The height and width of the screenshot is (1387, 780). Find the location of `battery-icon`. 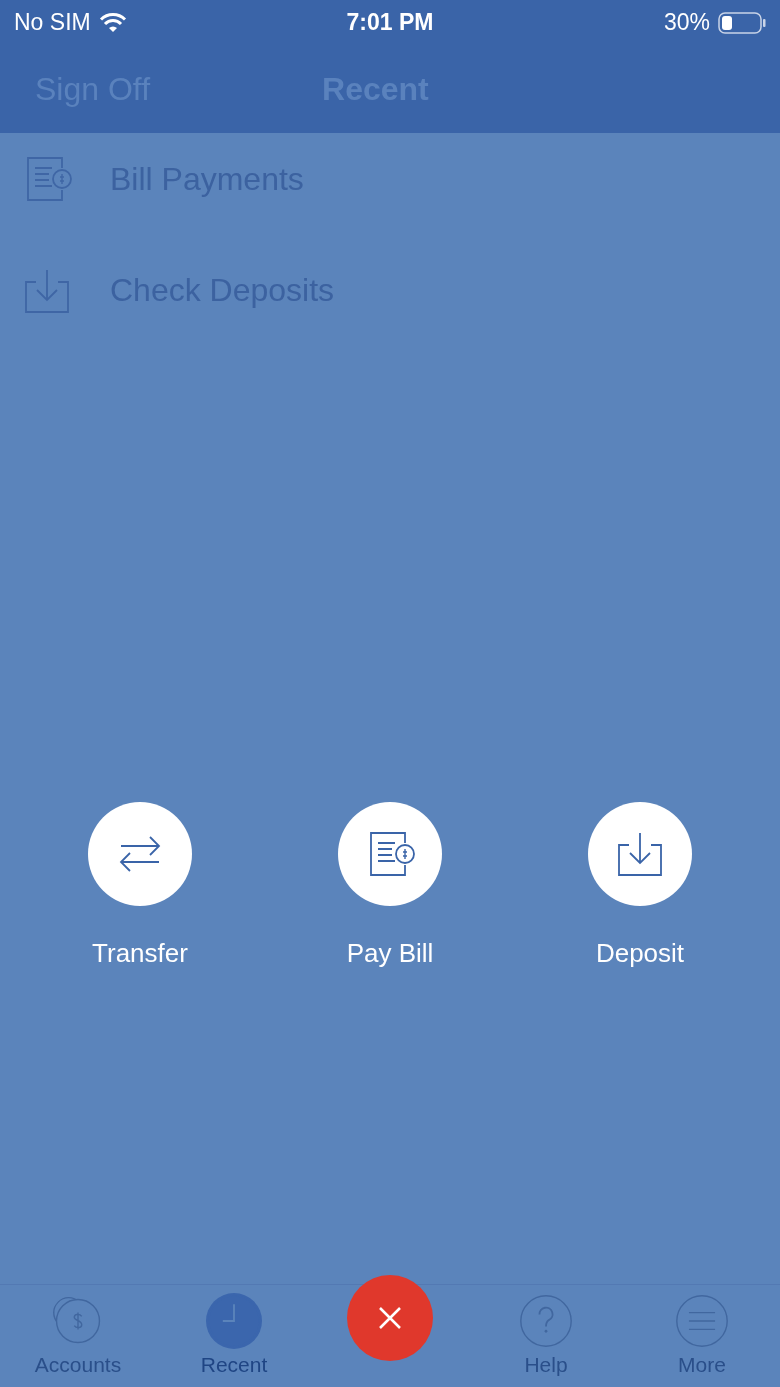

battery-icon is located at coordinates (742, 22).